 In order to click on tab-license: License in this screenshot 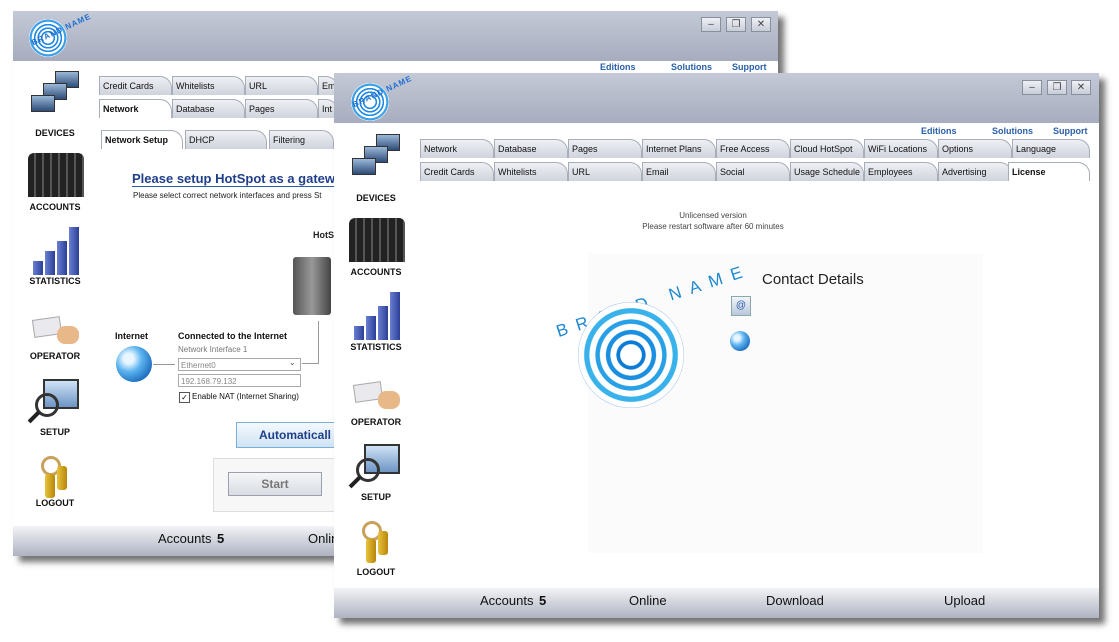, I will do `click(1049, 171)`.